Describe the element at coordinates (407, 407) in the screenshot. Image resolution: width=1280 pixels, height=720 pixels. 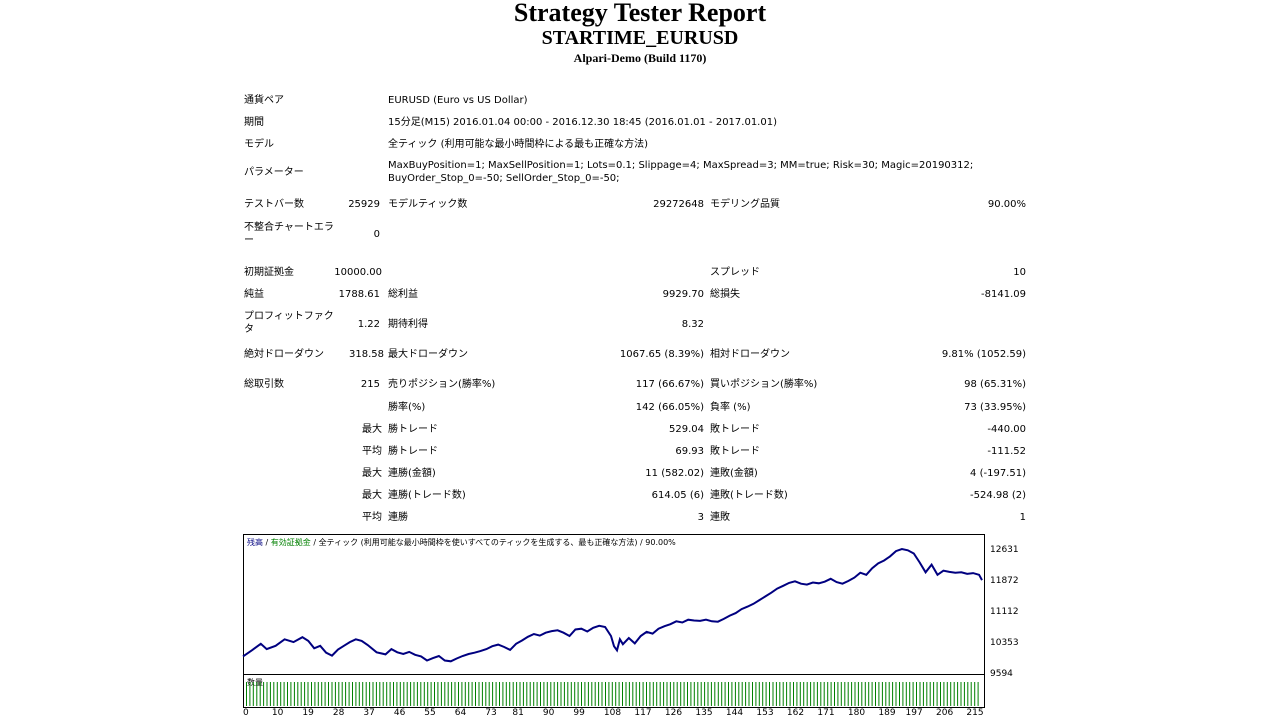
I see `win-rate-label: 勝率(%)` at that location.